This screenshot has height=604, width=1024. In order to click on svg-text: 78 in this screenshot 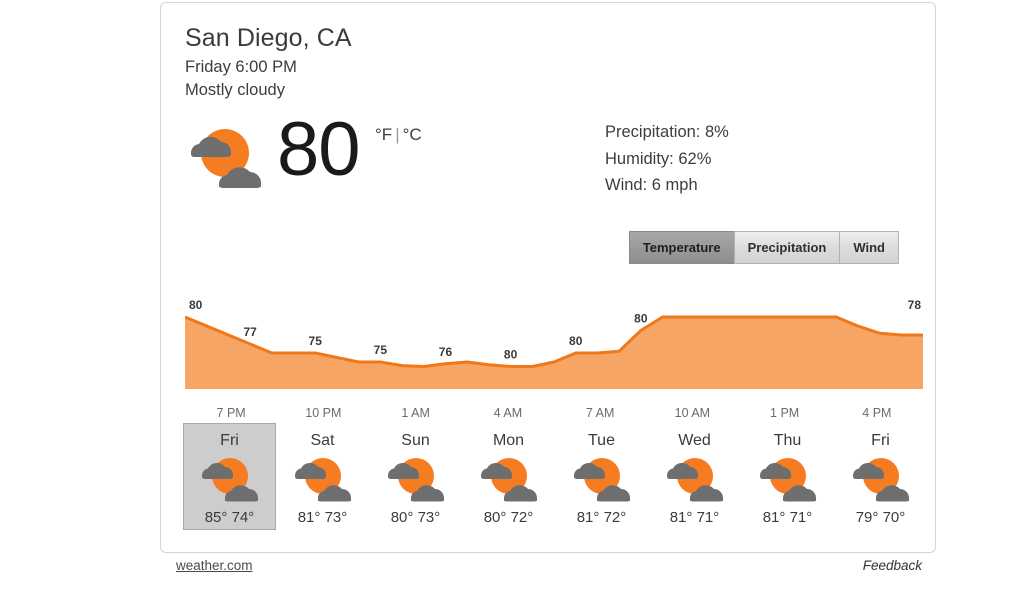, I will do `click(915, 305)`.